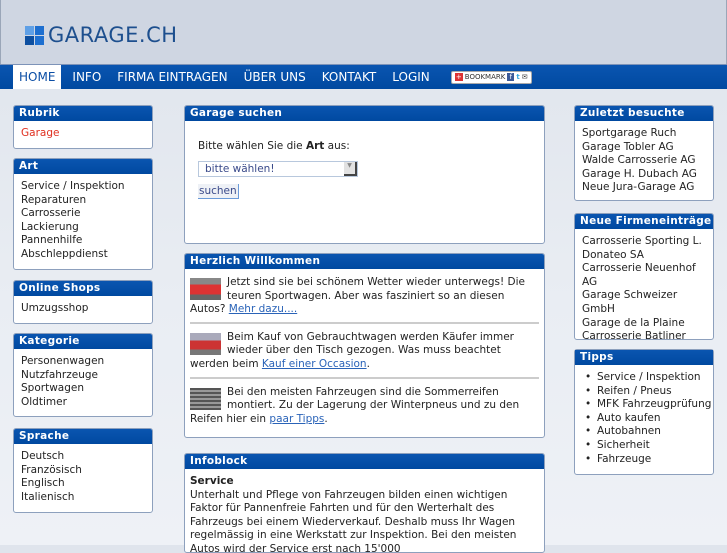  Describe the element at coordinates (212, 481) in the screenshot. I see `info-heading: Service` at that location.